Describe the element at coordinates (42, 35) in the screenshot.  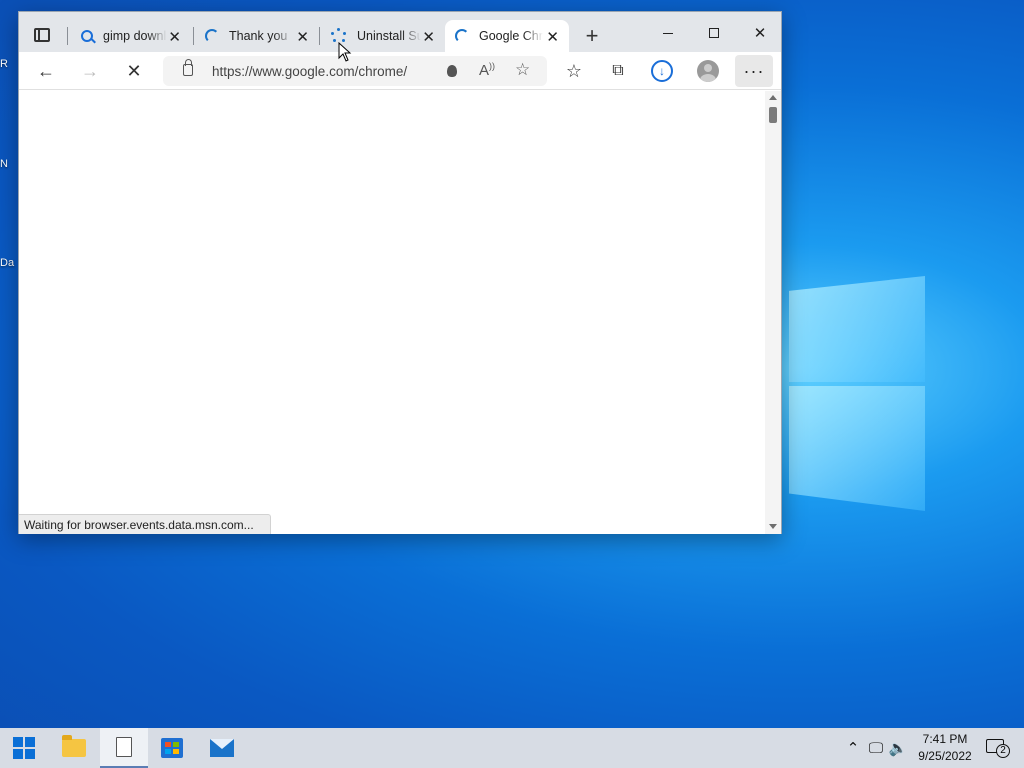
I see `tab-actions-icon` at that location.